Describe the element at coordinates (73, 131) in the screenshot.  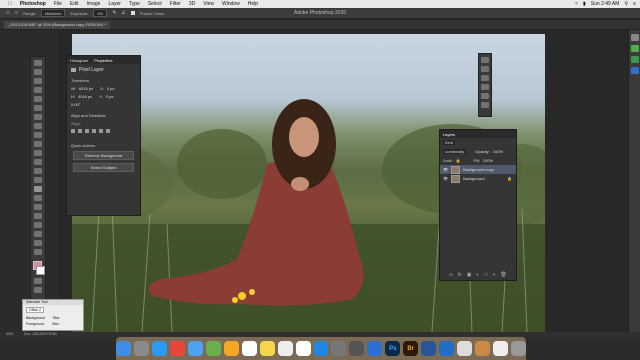
I see `align-left-icon` at that location.